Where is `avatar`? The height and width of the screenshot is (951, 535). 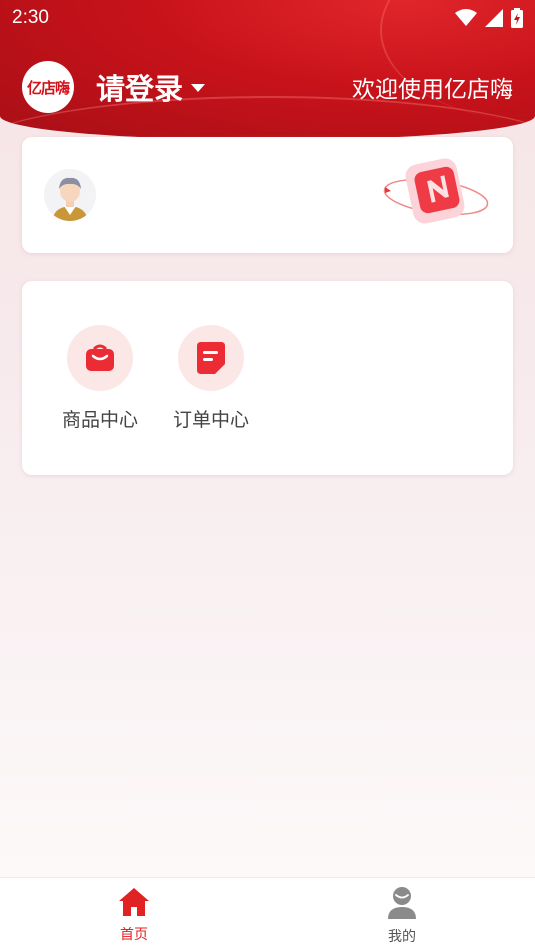 avatar is located at coordinates (70, 195).